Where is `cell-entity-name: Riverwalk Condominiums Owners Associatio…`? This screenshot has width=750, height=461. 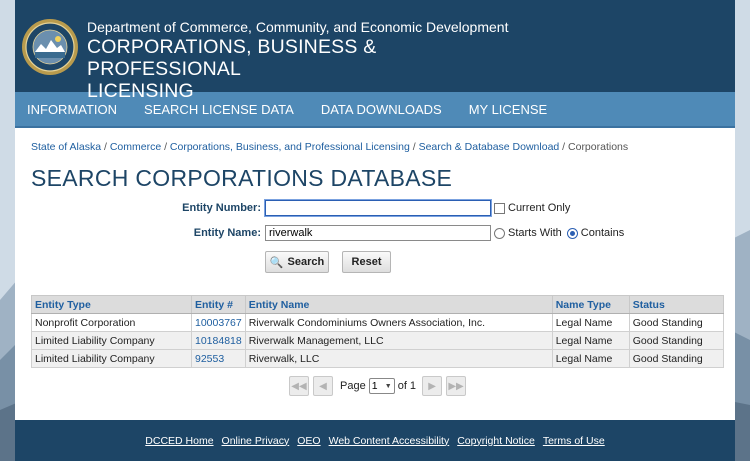 cell-entity-name: Riverwalk Condominiums Owners Associatio… is located at coordinates (398, 322).